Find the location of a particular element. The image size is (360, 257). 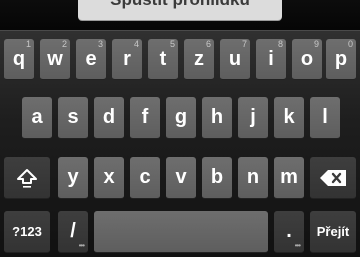

key-label: j is located at coordinates (253, 117).